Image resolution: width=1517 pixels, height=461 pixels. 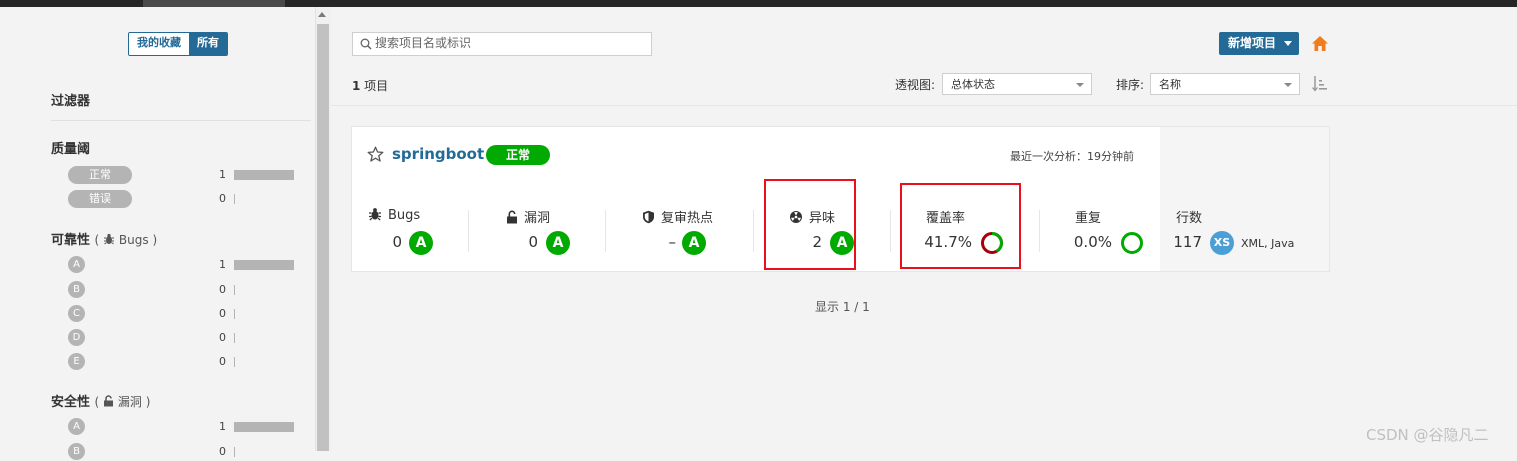 What do you see at coordinates (181, 120) in the screenshot?
I see `filters-divider` at bounding box center [181, 120].